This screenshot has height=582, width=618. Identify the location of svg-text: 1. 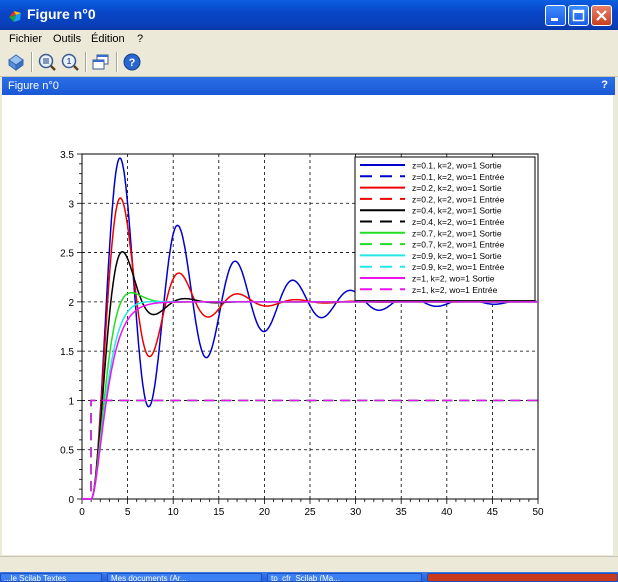
(69, 61).